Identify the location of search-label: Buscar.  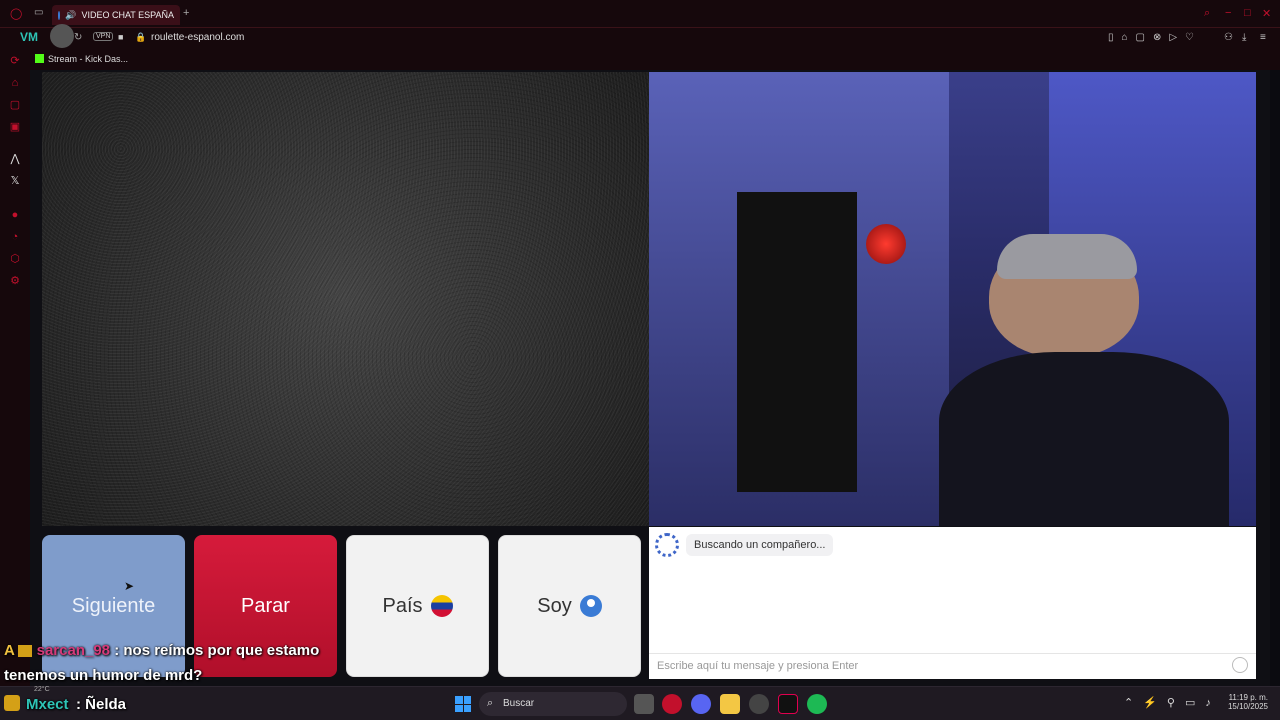
(519, 703).